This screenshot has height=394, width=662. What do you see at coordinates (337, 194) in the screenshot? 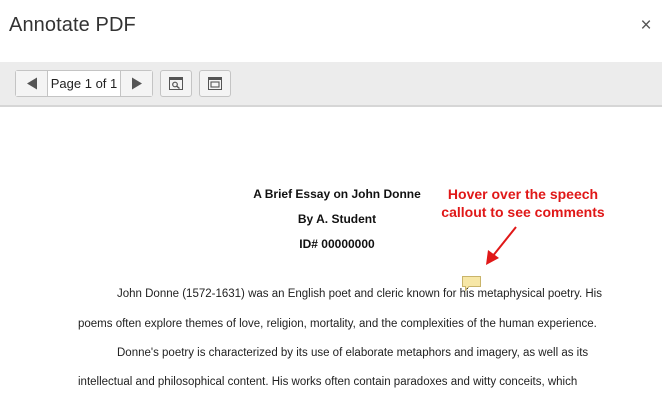
I see `essay-title: A Brief Essay on John Donne` at bounding box center [337, 194].